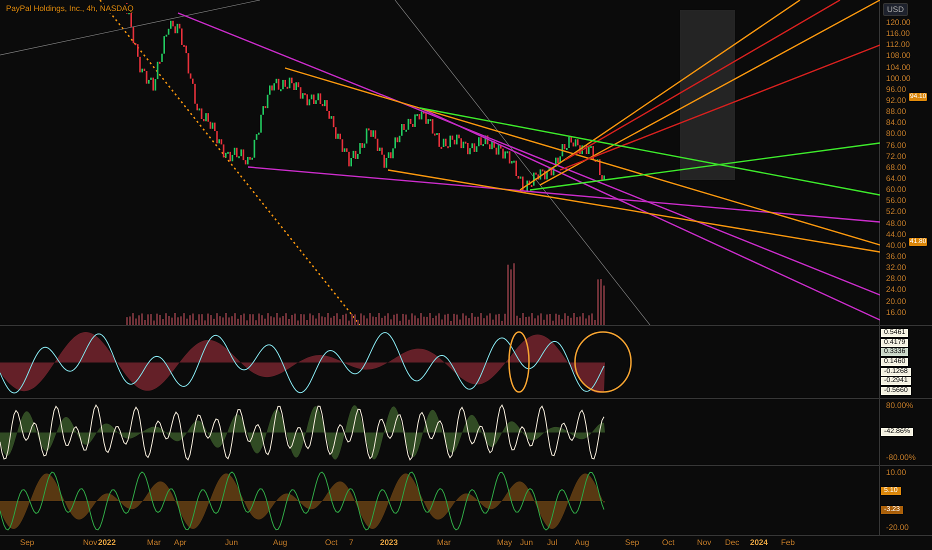 The width and height of the screenshot is (932, 550). What do you see at coordinates (895, 473) in the screenshot?
I see `axis-label: 10.00` at bounding box center [895, 473].